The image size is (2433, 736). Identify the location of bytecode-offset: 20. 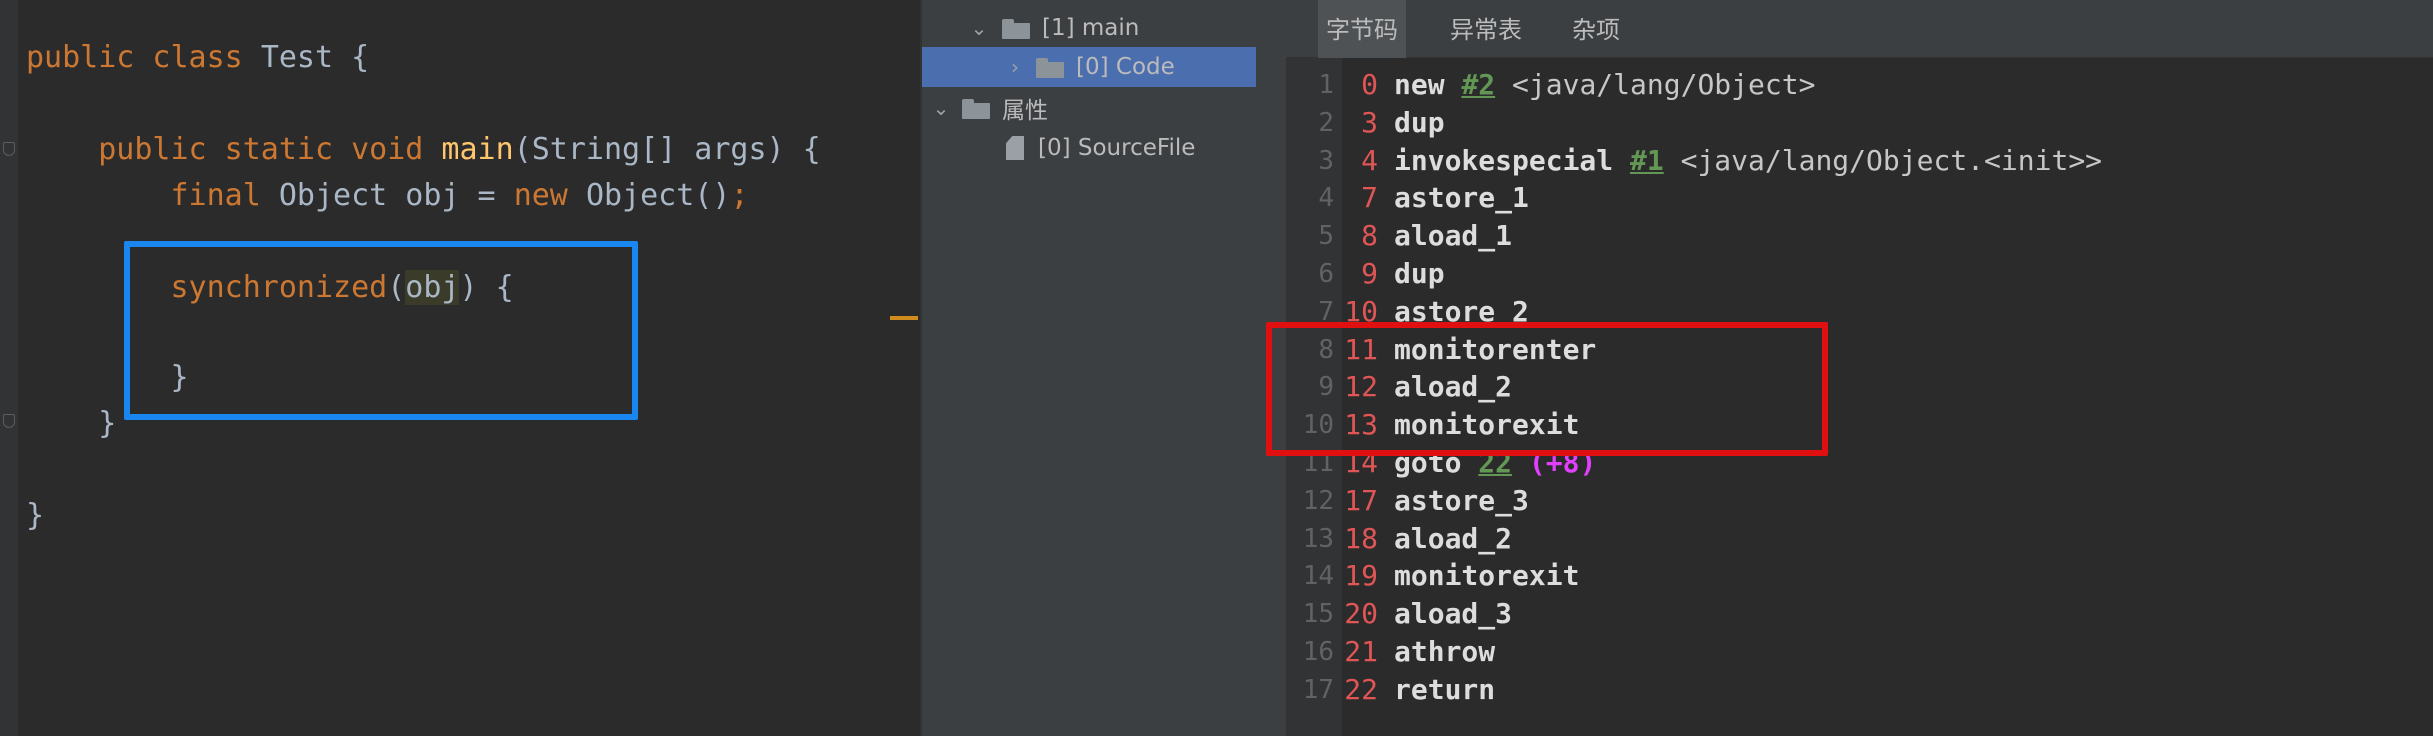
(1361, 614).